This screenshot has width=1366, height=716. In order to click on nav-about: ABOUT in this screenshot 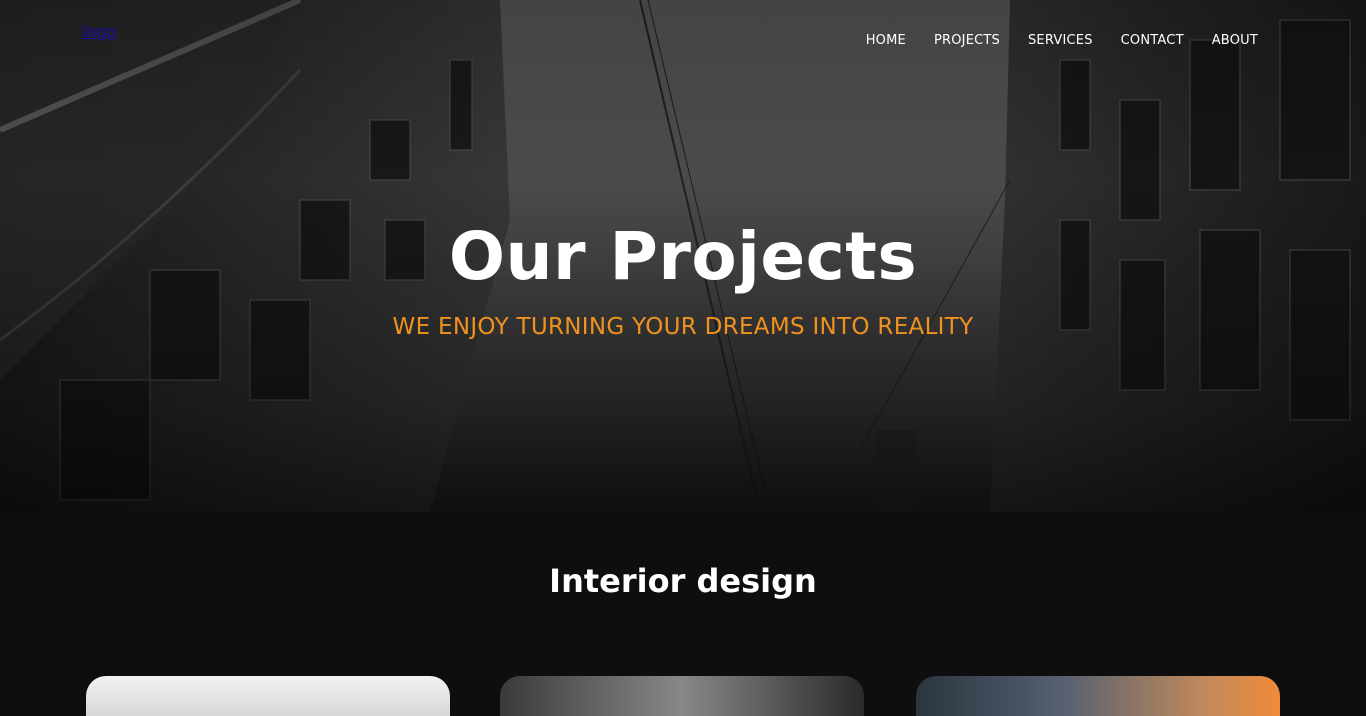, I will do `click(1235, 40)`.